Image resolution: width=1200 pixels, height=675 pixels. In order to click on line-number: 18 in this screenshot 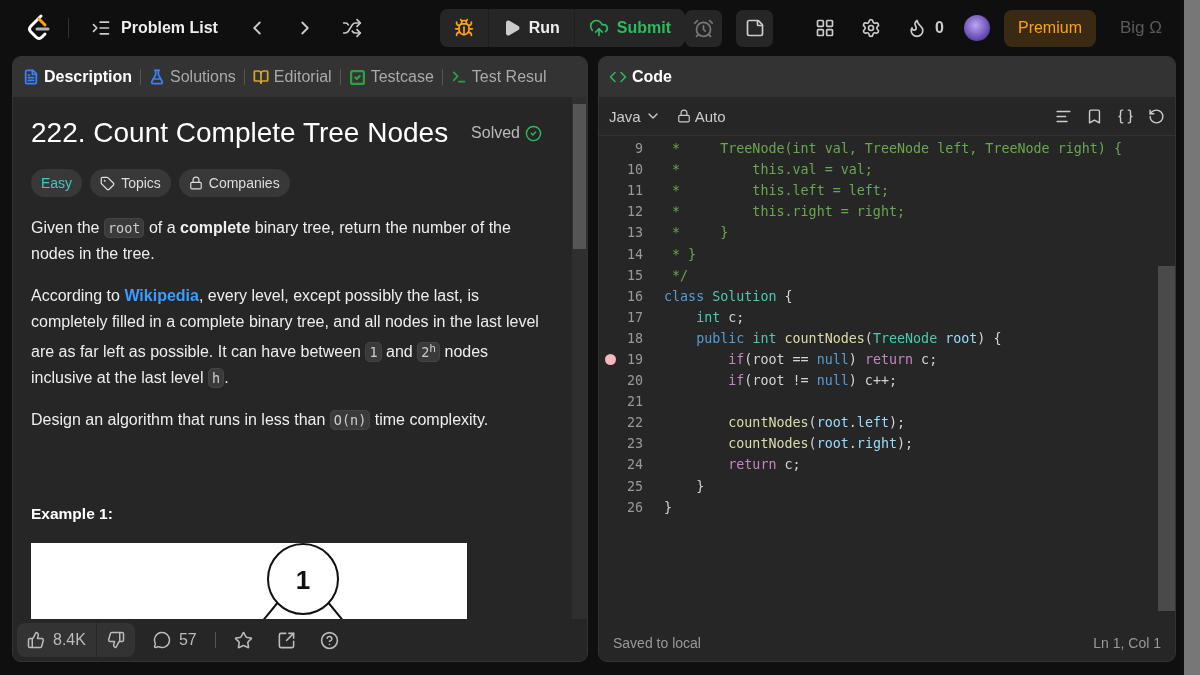, I will do `click(634, 338)`.